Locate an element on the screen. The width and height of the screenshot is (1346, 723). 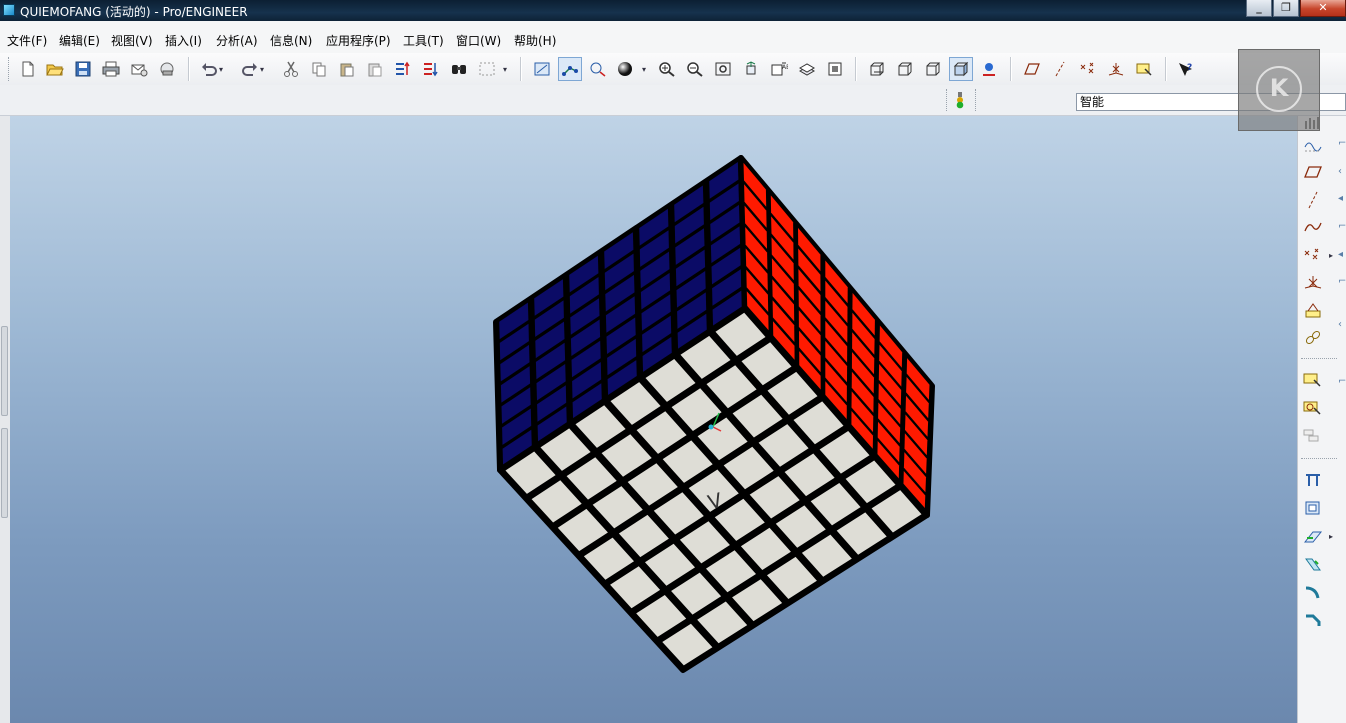
datum-plane-display-icon is located at coordinates (542, 69).